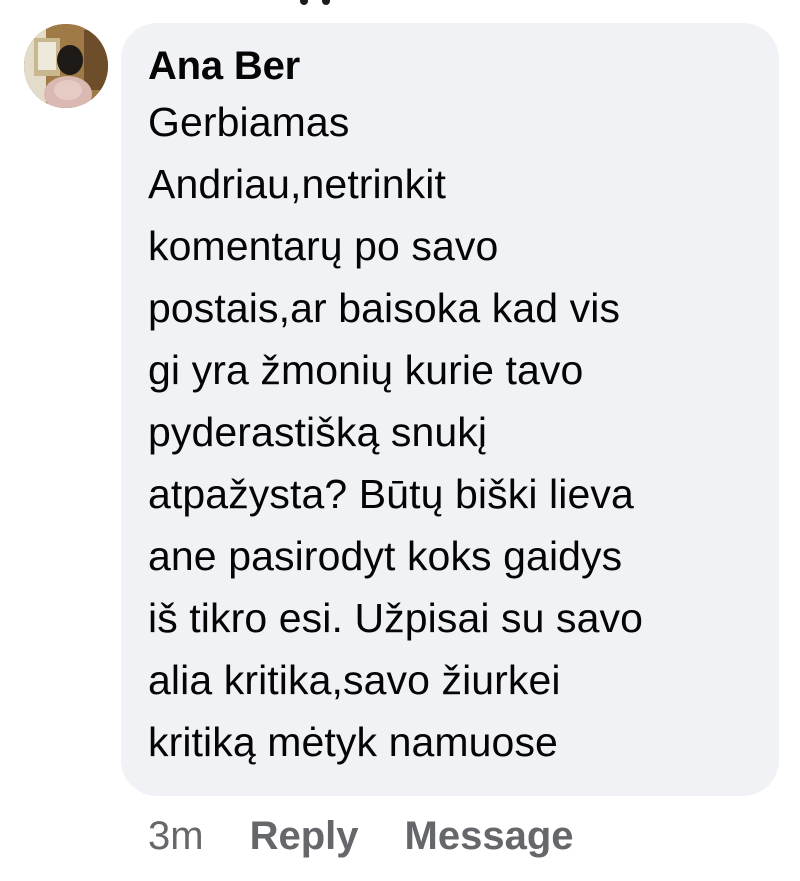 The image size is (800, 881). I want to click on comment-text-line: komentarų po savo, so click(323, 246).